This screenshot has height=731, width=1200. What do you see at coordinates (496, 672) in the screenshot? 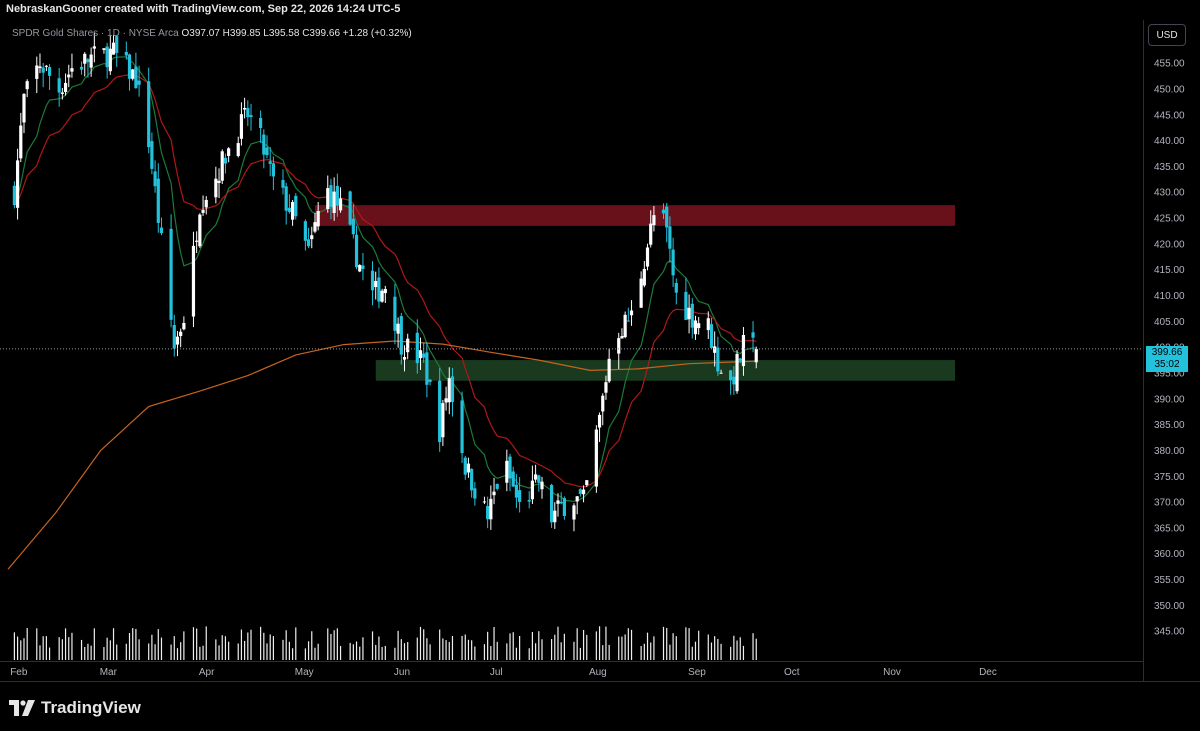
I see `time-tick-label: Jul` at bounding box center [496, 672].